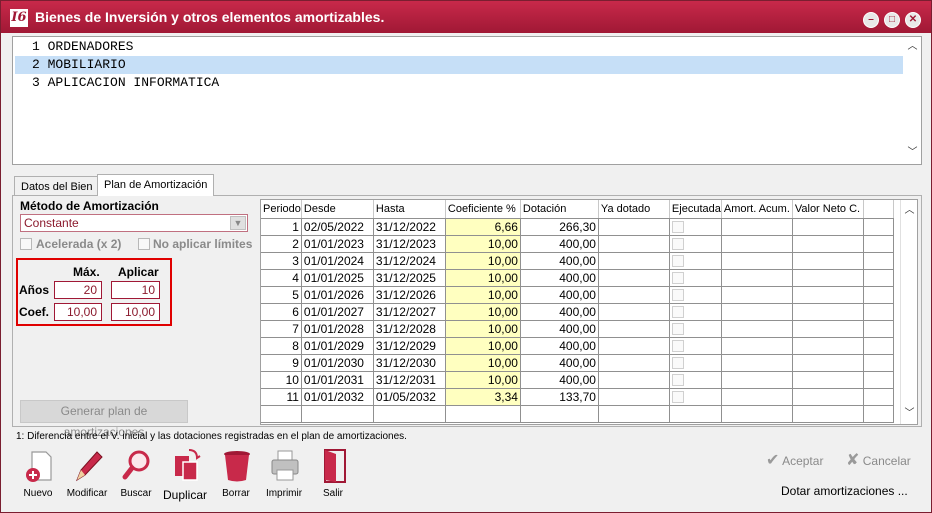  What do you see at coordinates (459, 83) in the screenshot?
I see `list-item: 3 APLICACION INFORMATICA` at bounding box center [459, 83].